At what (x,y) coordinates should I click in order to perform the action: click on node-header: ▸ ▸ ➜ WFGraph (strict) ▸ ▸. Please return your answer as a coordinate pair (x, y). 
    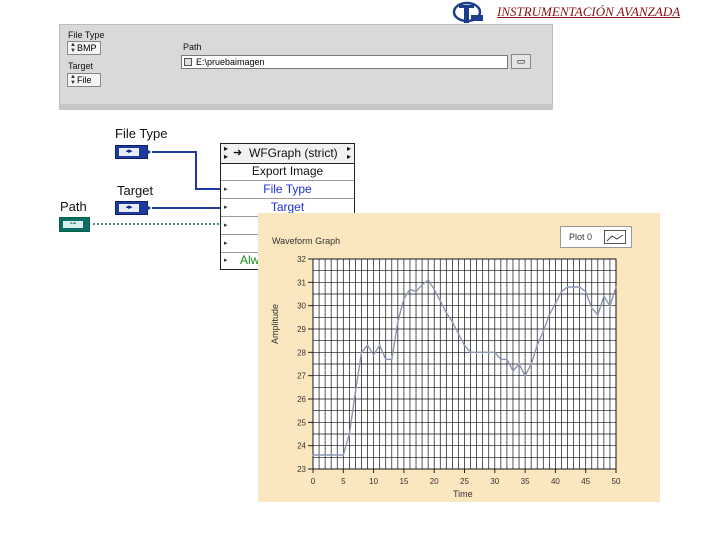
    Looking at the image, I should click on (287, 154).